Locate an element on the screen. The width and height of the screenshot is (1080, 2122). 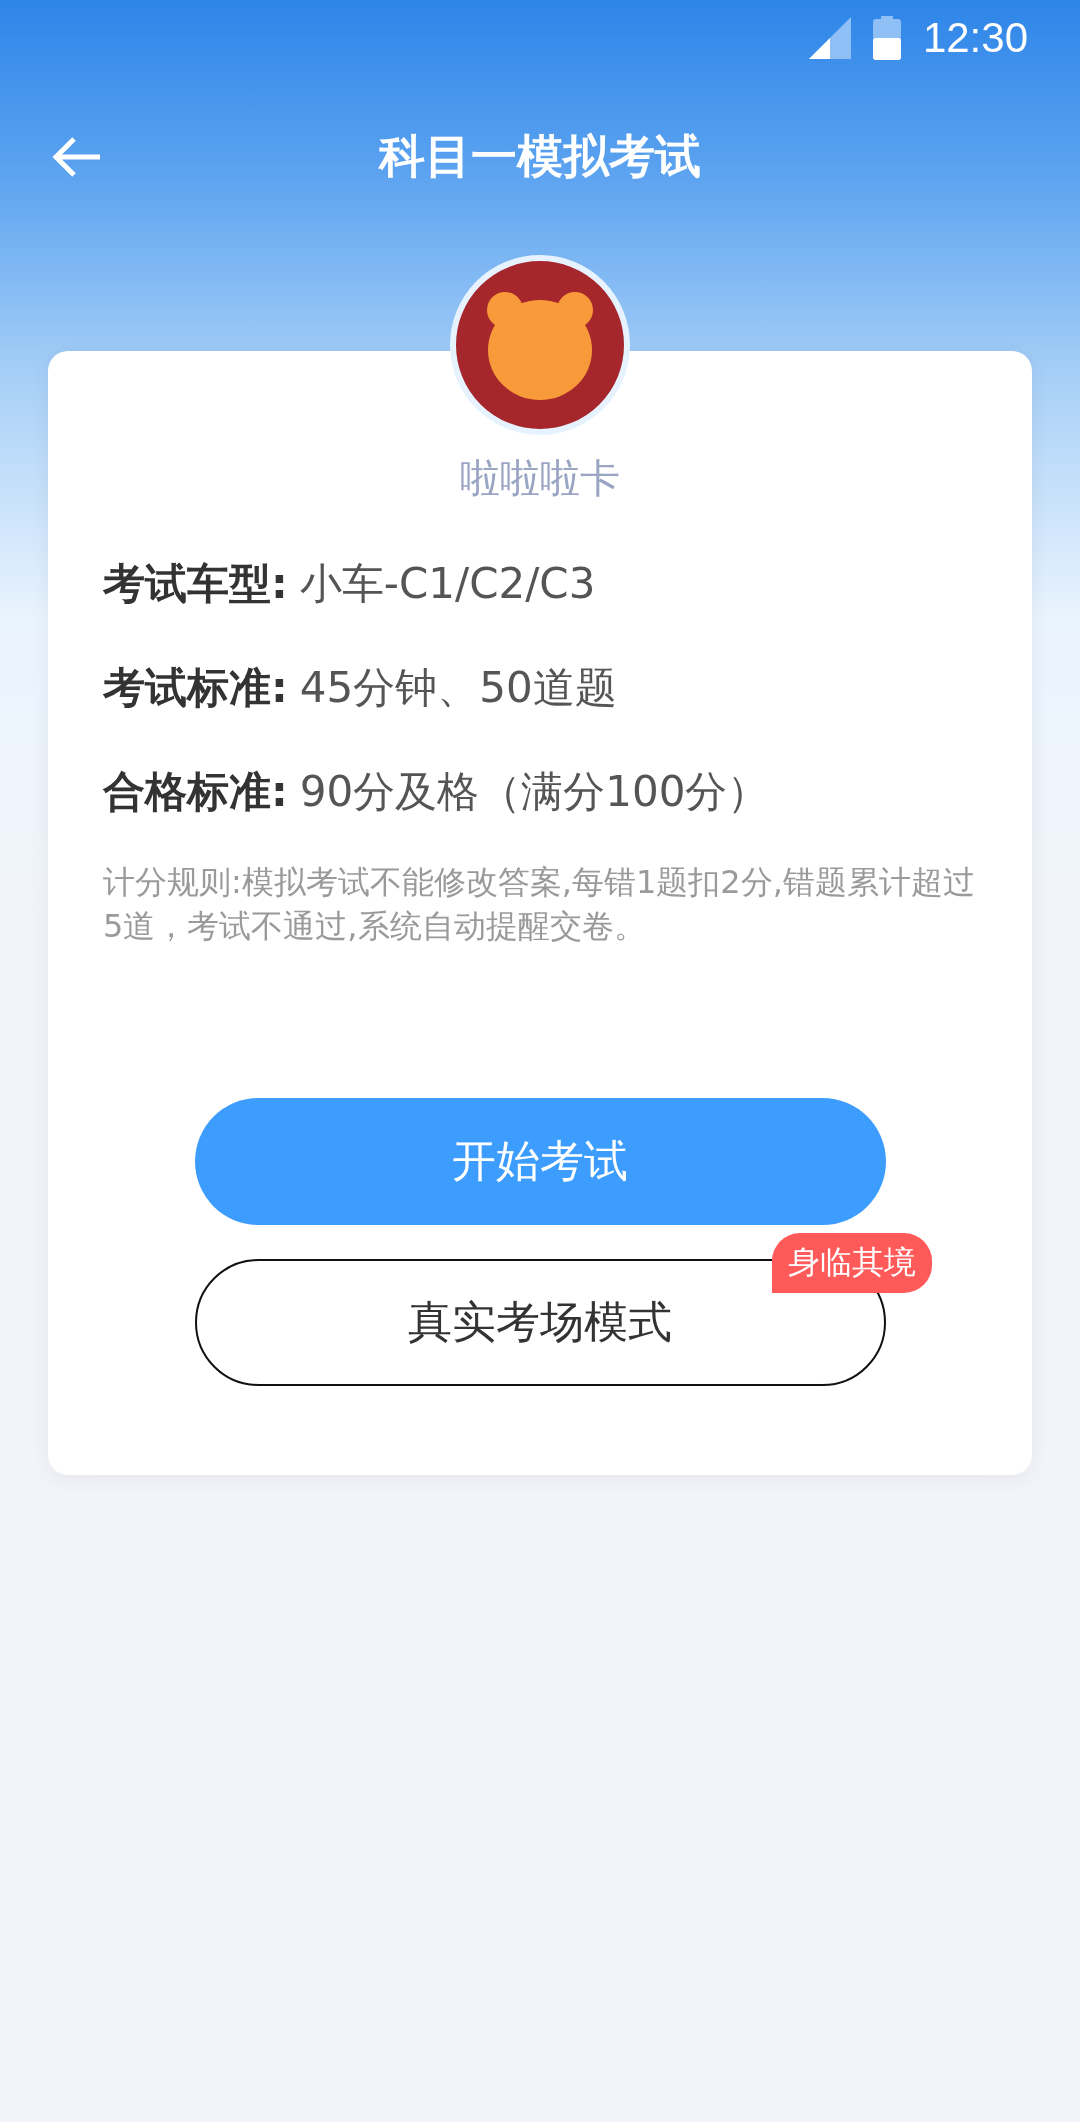
info-label: 合格标准: is located at coordinates (195, 792).